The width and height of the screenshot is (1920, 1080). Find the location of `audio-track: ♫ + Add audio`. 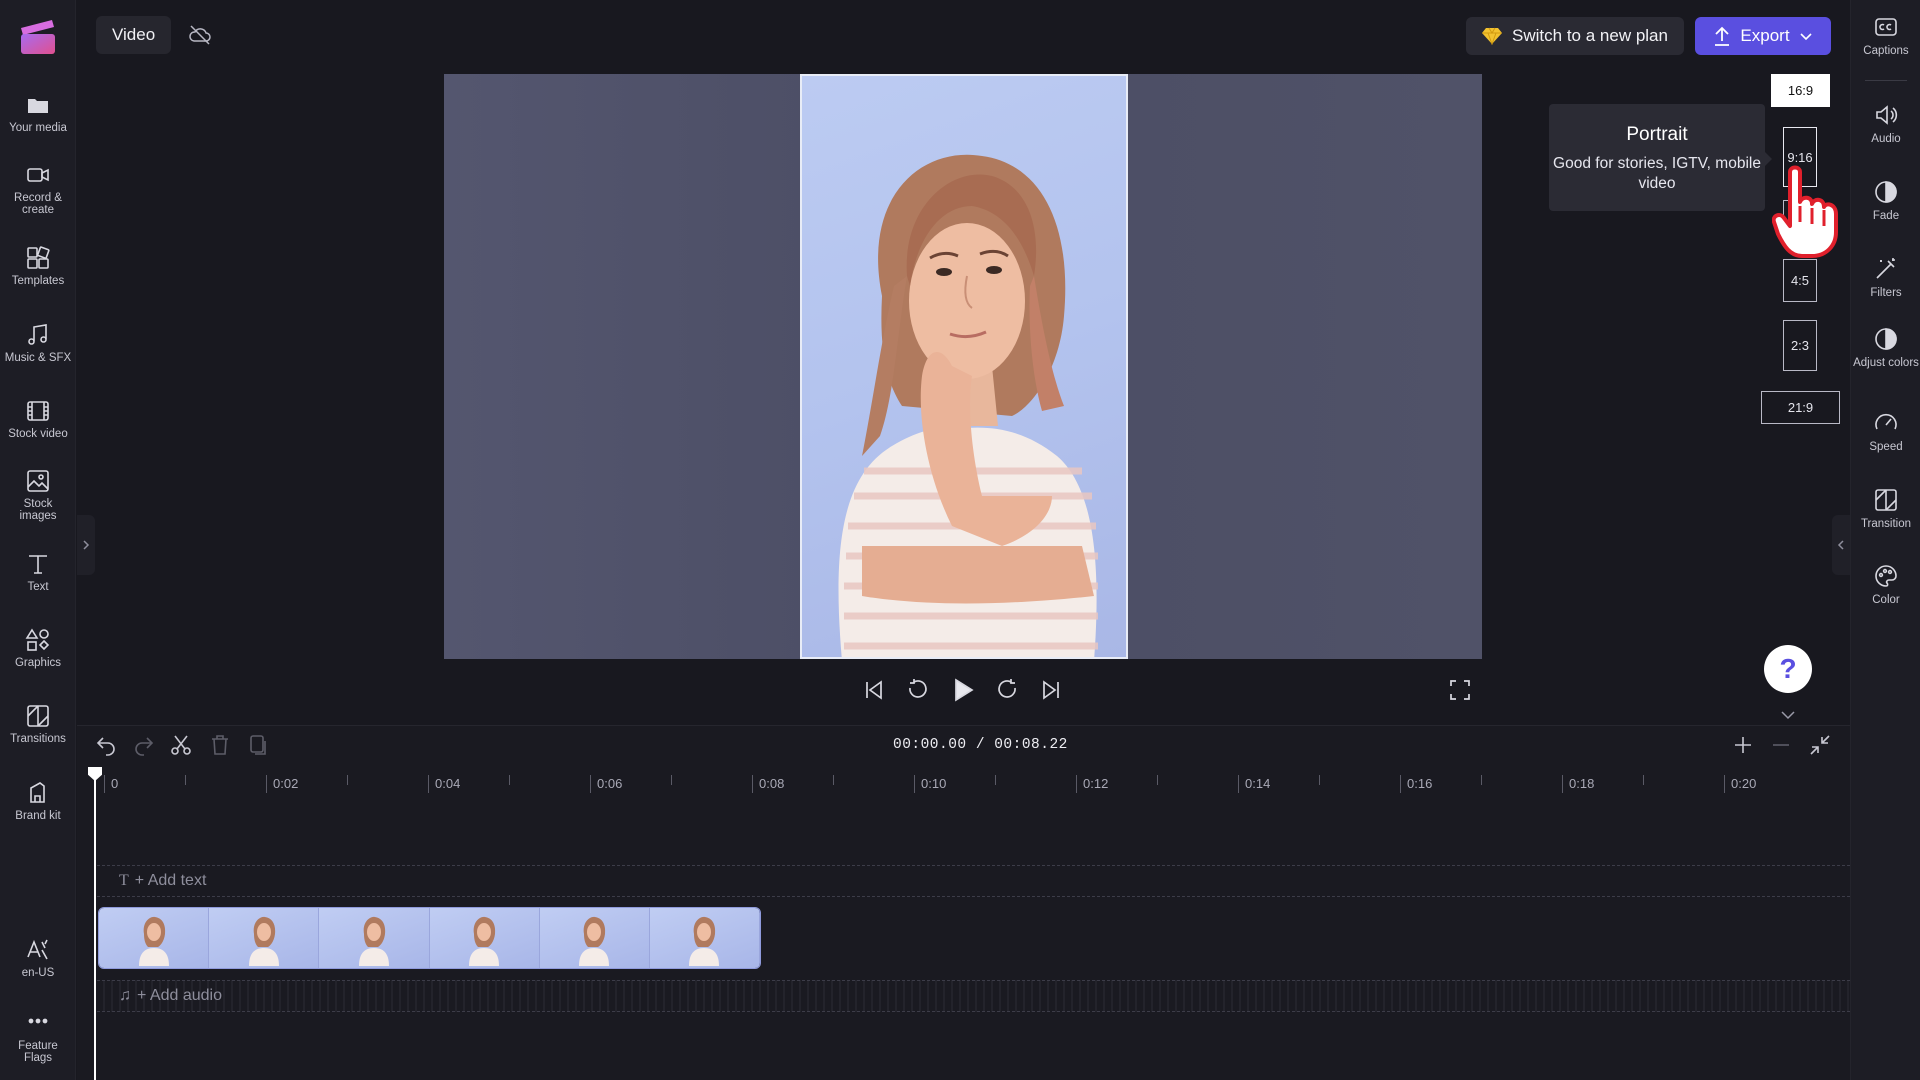

audio-track: ♫ + Add audio is located at coordinates (973, 996).